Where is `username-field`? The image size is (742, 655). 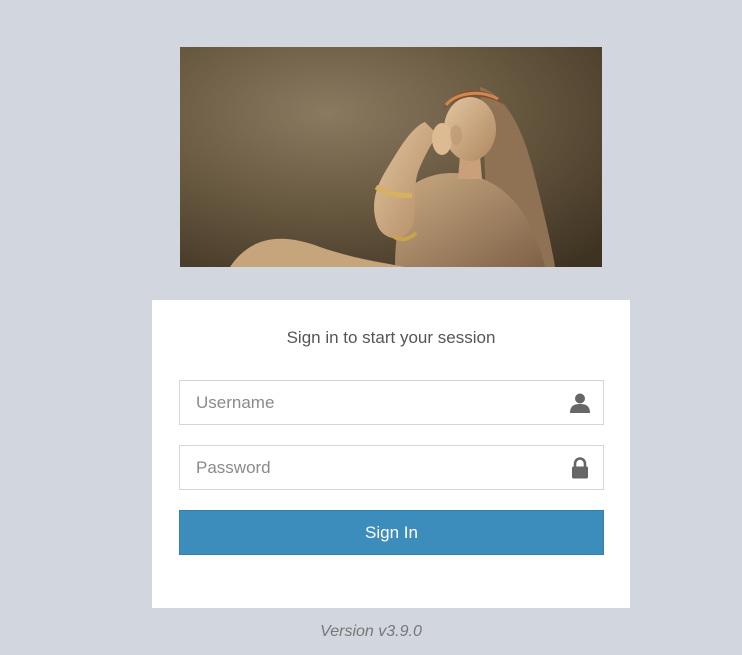 username-field is located at coordinates (391, 402).